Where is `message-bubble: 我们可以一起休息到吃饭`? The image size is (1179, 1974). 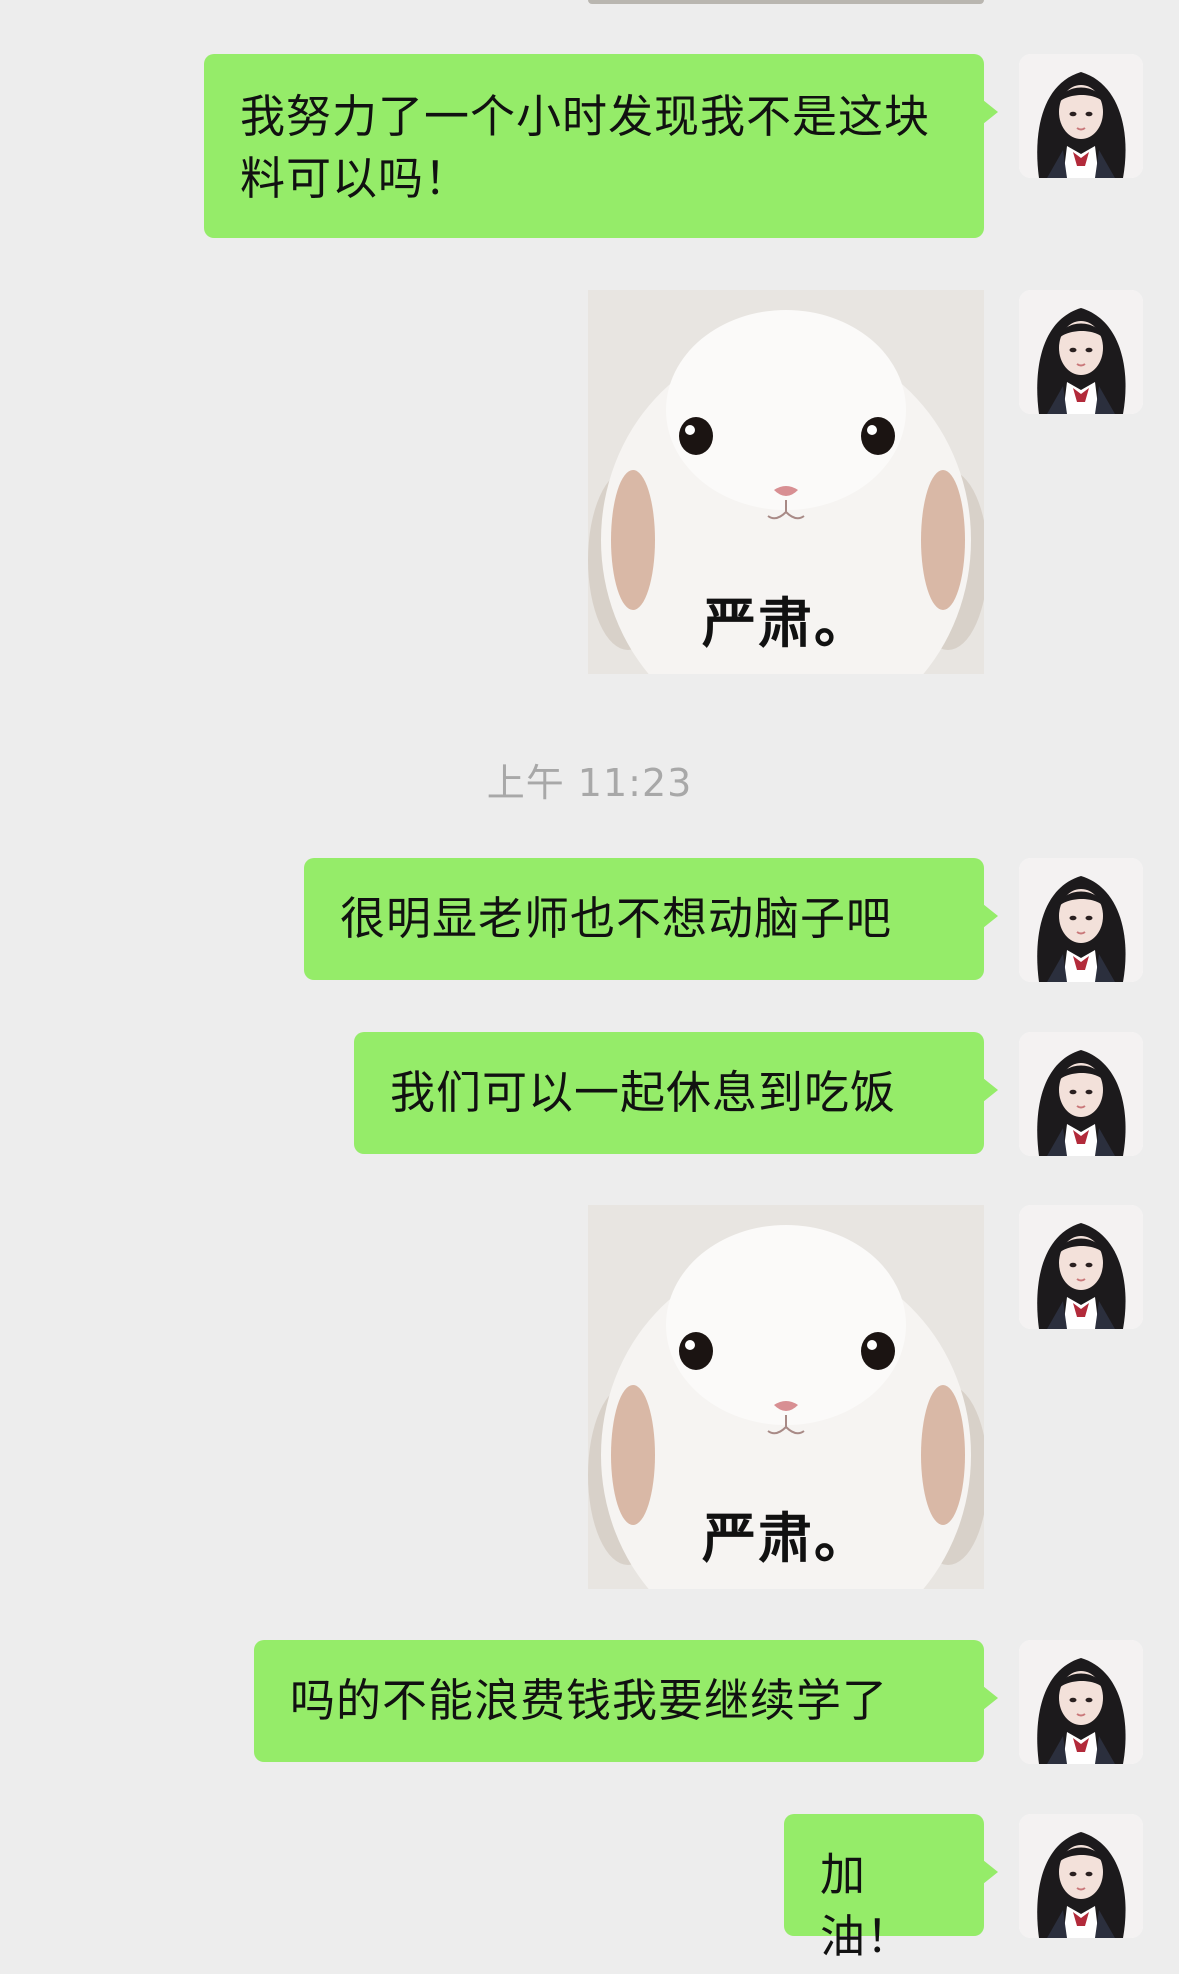
message-bubble: 我们可以一起休息到吃饭 is located at coordinates (676, 1093).